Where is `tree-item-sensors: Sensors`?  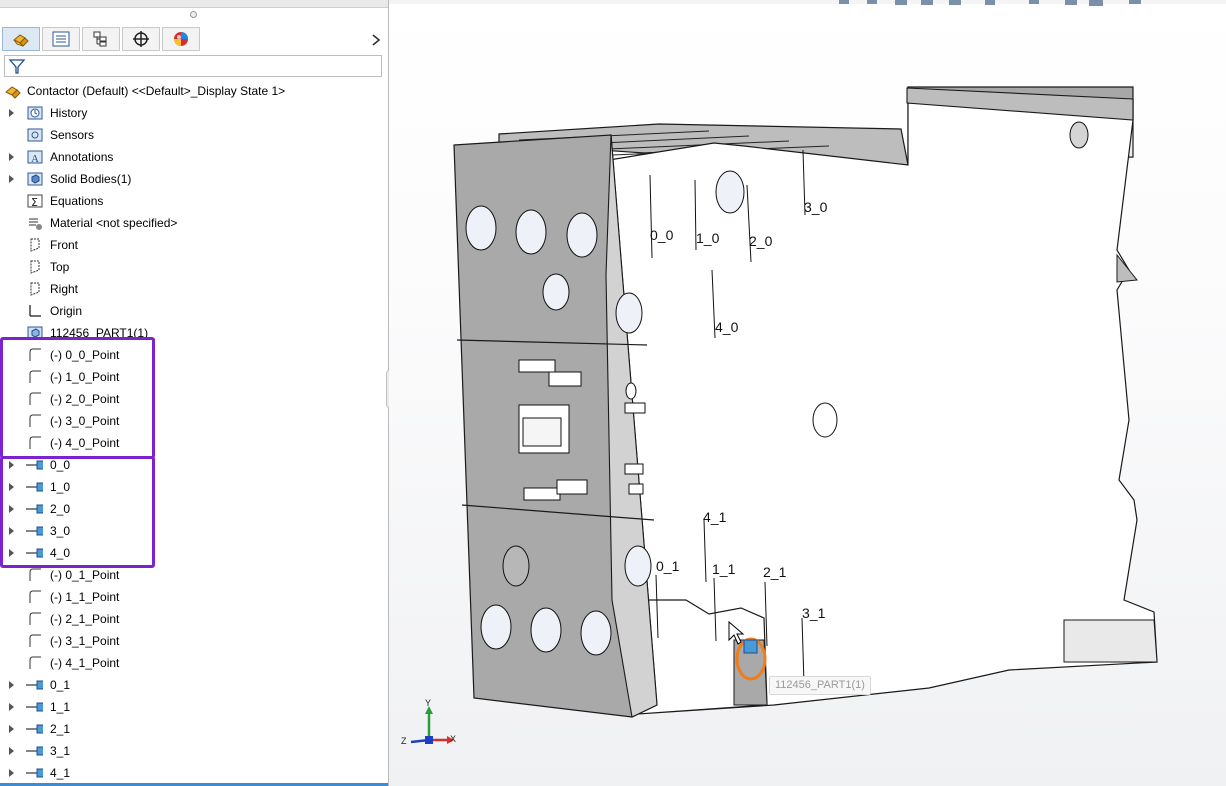 tree-item-sensors: Sensors is located at coordinates (194, 135).